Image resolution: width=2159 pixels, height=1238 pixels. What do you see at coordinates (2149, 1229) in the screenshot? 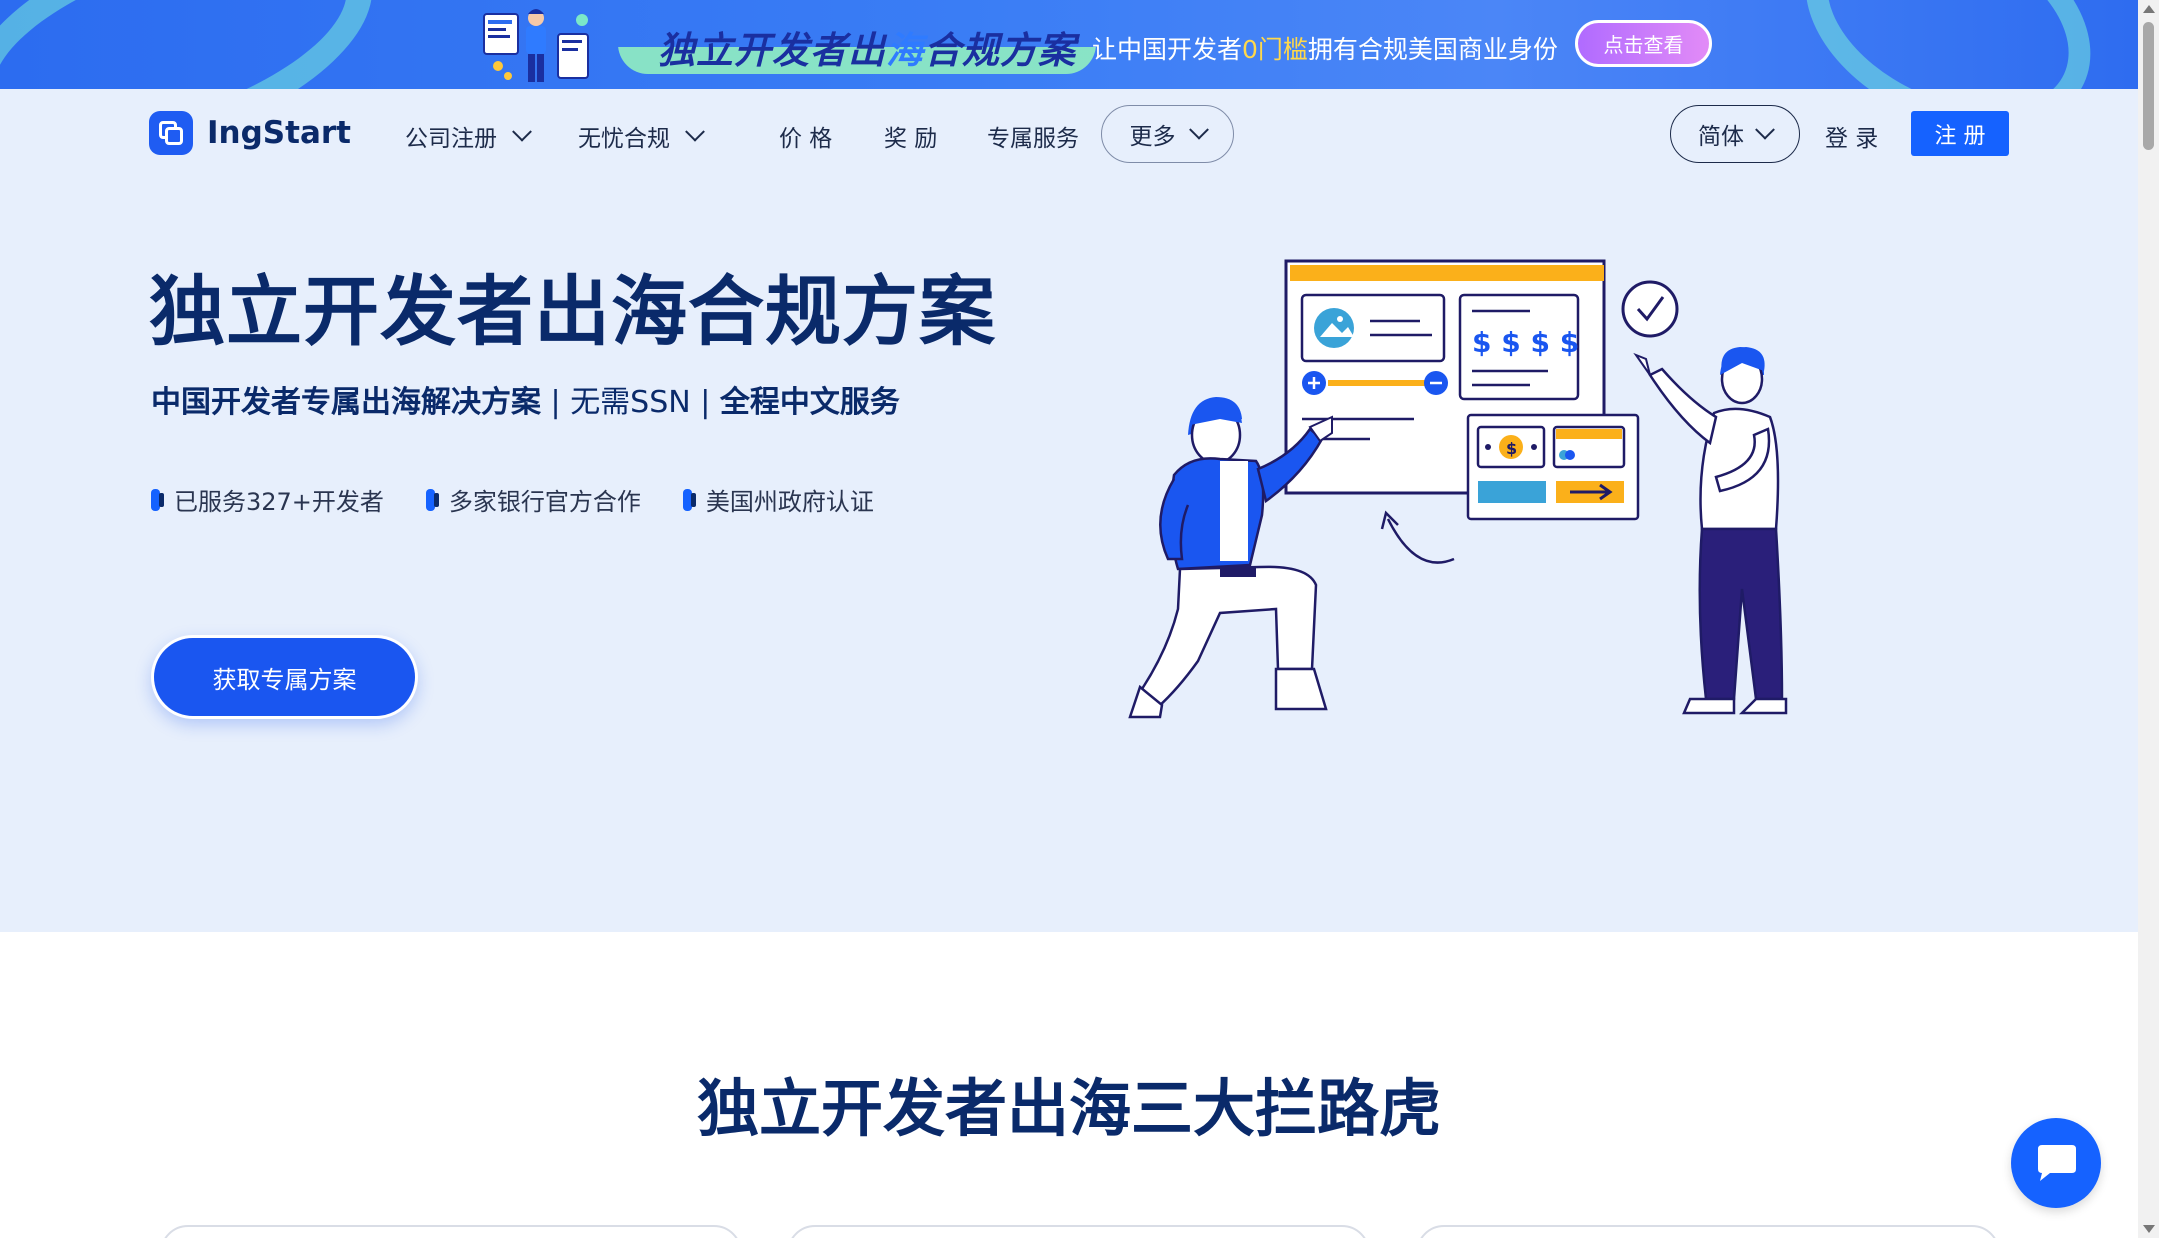
I see `scroll-down-icon` at bounding box center [2149, 1229].